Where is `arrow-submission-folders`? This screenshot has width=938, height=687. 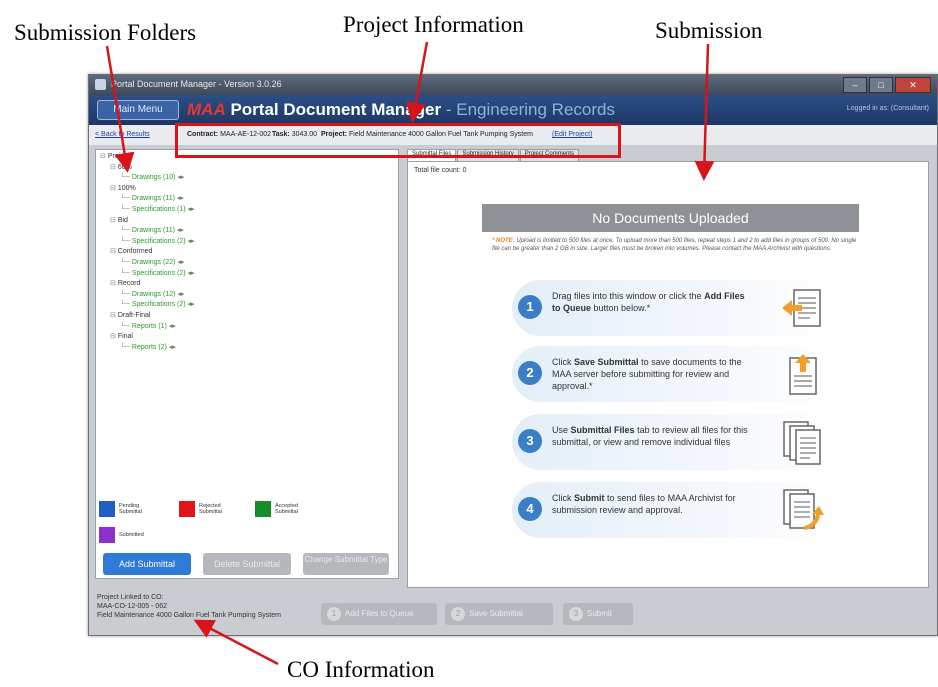 arrow-submission-folders is located at coordinates (120, 109).